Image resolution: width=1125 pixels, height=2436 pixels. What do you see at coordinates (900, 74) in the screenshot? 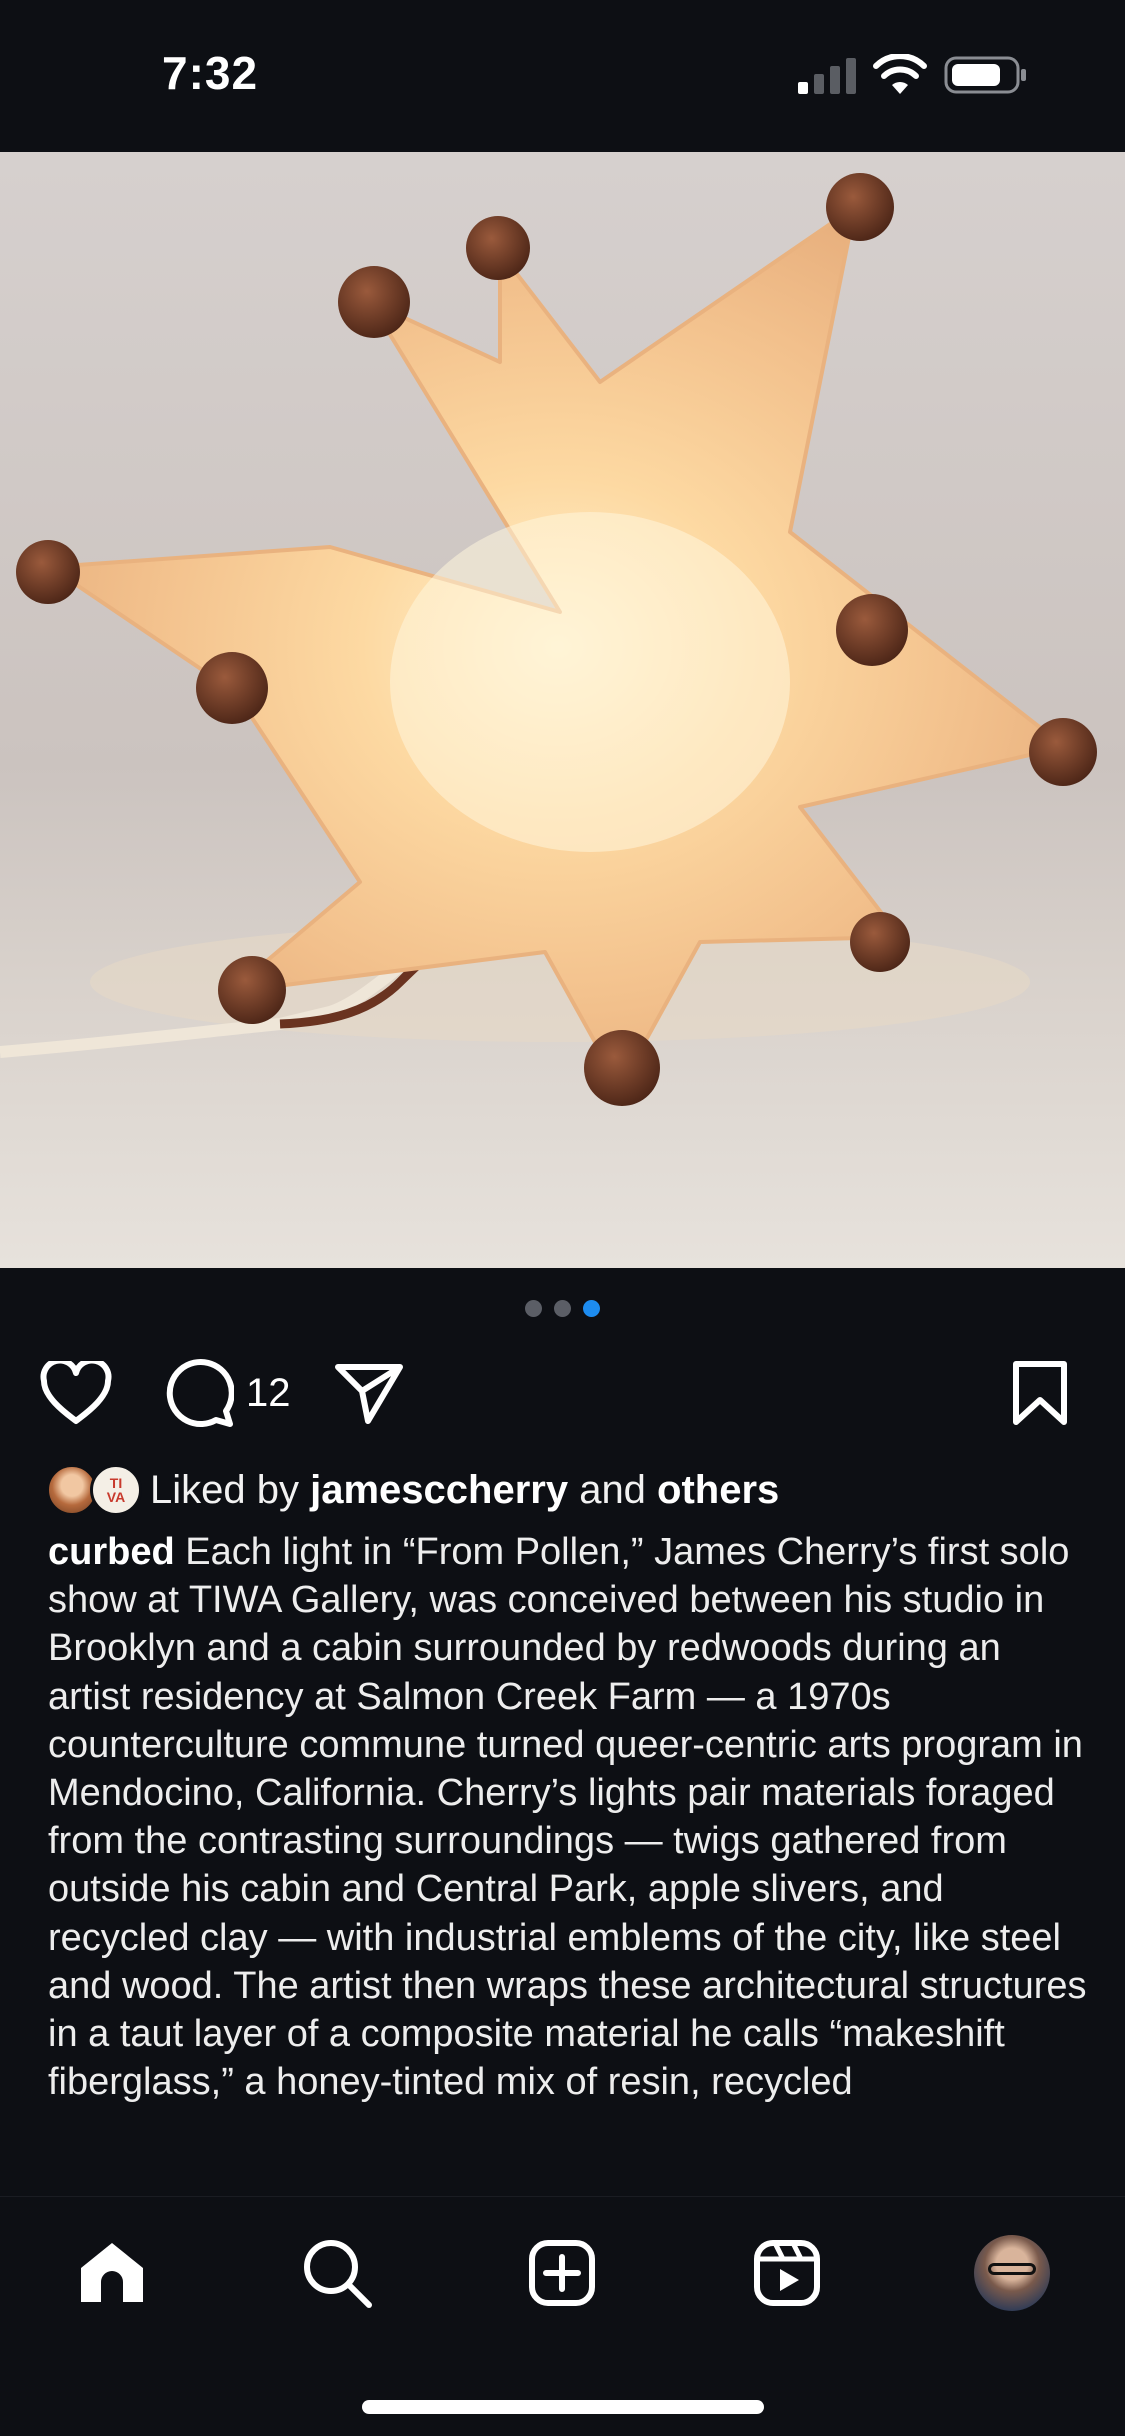
I see `wifi-icon` at bounding box center [900, 74].